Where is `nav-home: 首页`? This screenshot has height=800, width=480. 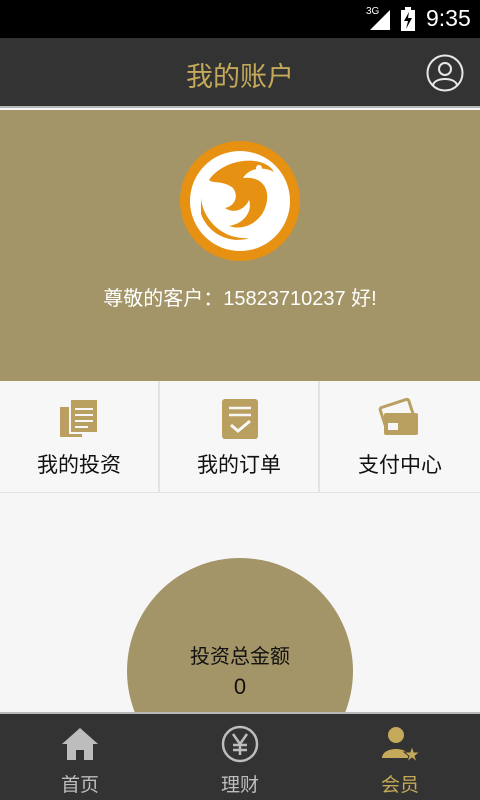 nav-home: 首页 is located at coordinates (80, 757).